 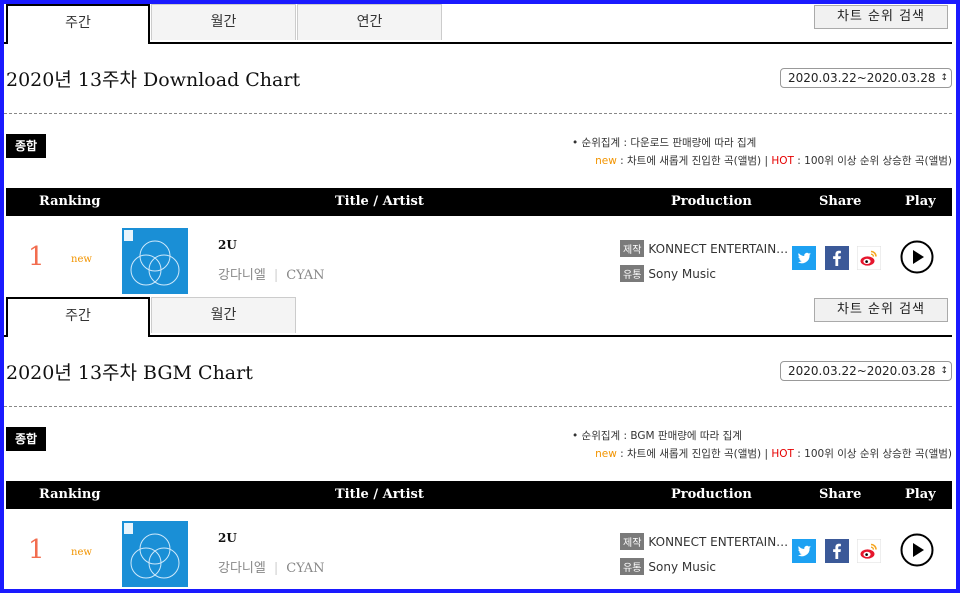 I want to click on page-title: 2020년 13주차 Download Chart, so click(x=153, y=80).